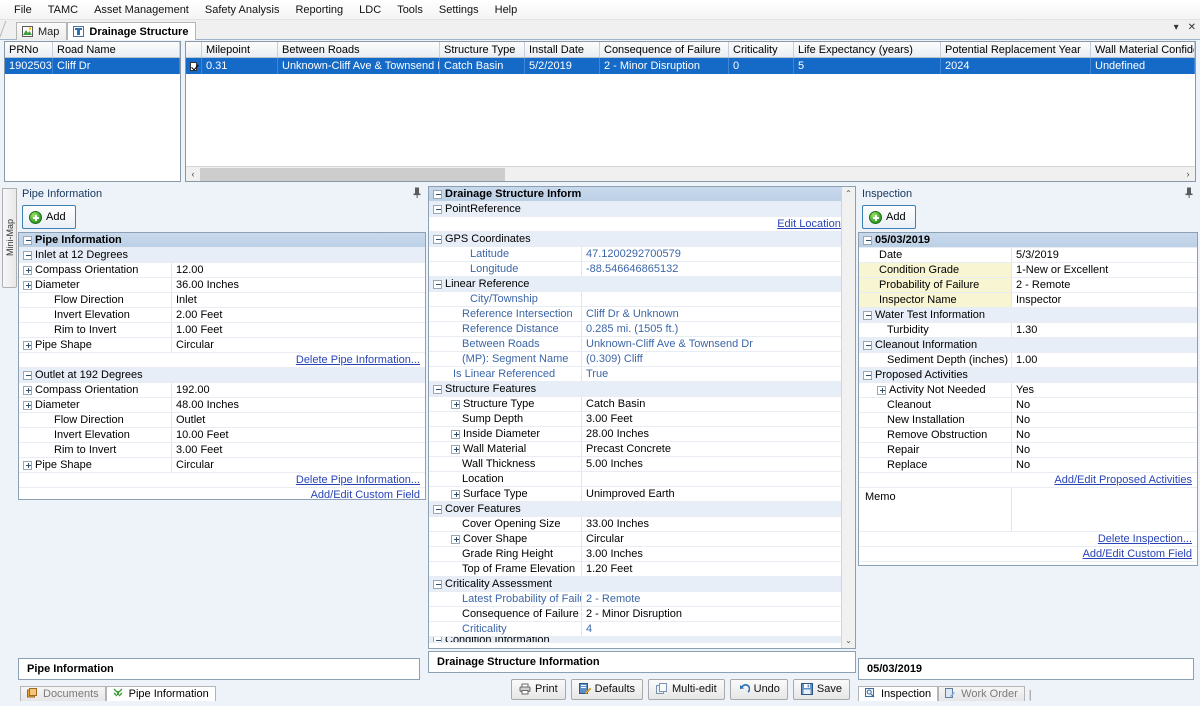 Image resolution: width=1200 pixels, height=706 pixels. Describe the element at coordinates (642, 209) in the screenshot. I see `property-group-pointreference: PointReference` at that location.